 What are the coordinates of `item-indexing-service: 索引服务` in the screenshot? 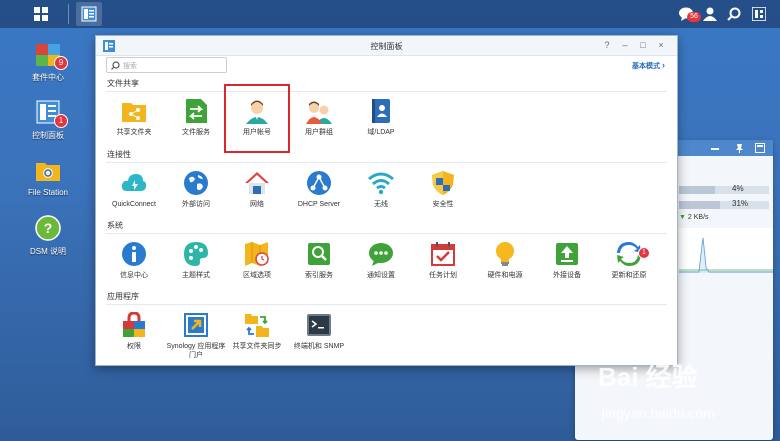 It's located at (319, 260).